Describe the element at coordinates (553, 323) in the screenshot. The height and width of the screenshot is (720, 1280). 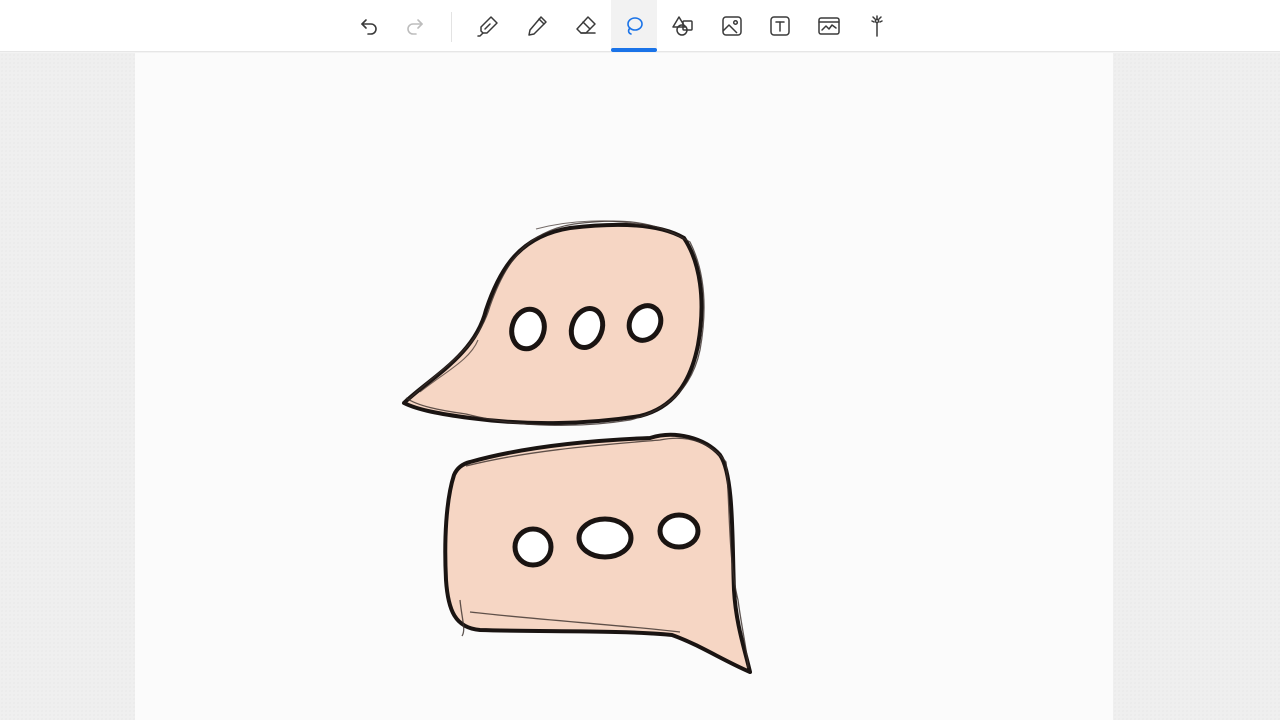
I see `top-speech-bubble` at that location.